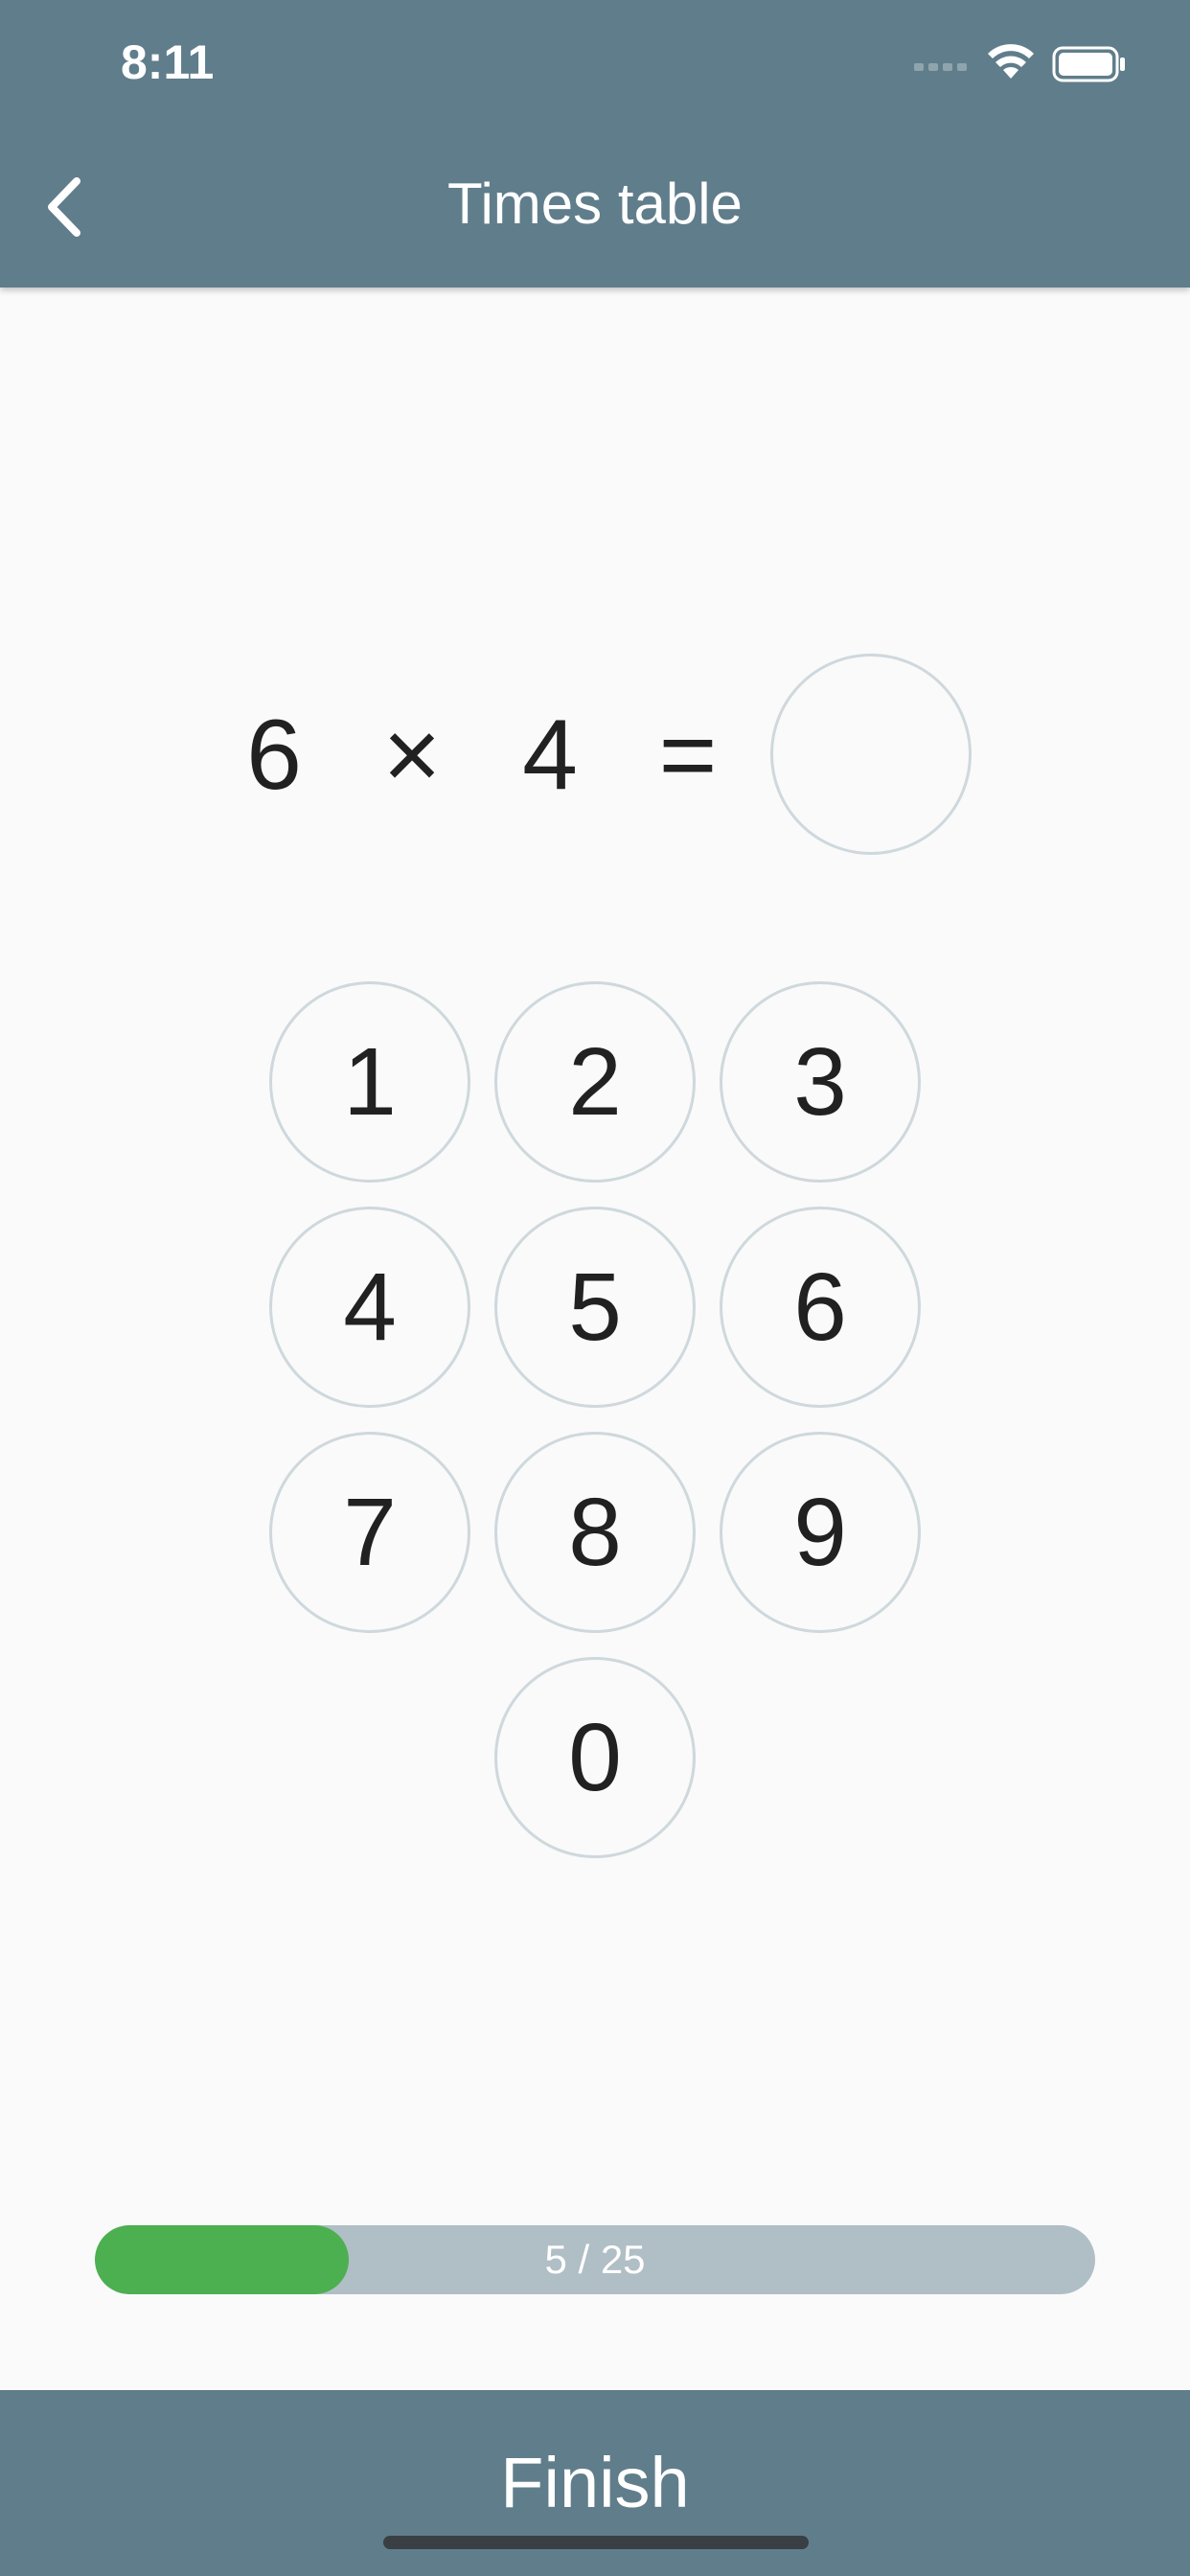  Describe the element at coordinates (412, 755) in the screenshot. I see `multiply-sign: ×` at that location.